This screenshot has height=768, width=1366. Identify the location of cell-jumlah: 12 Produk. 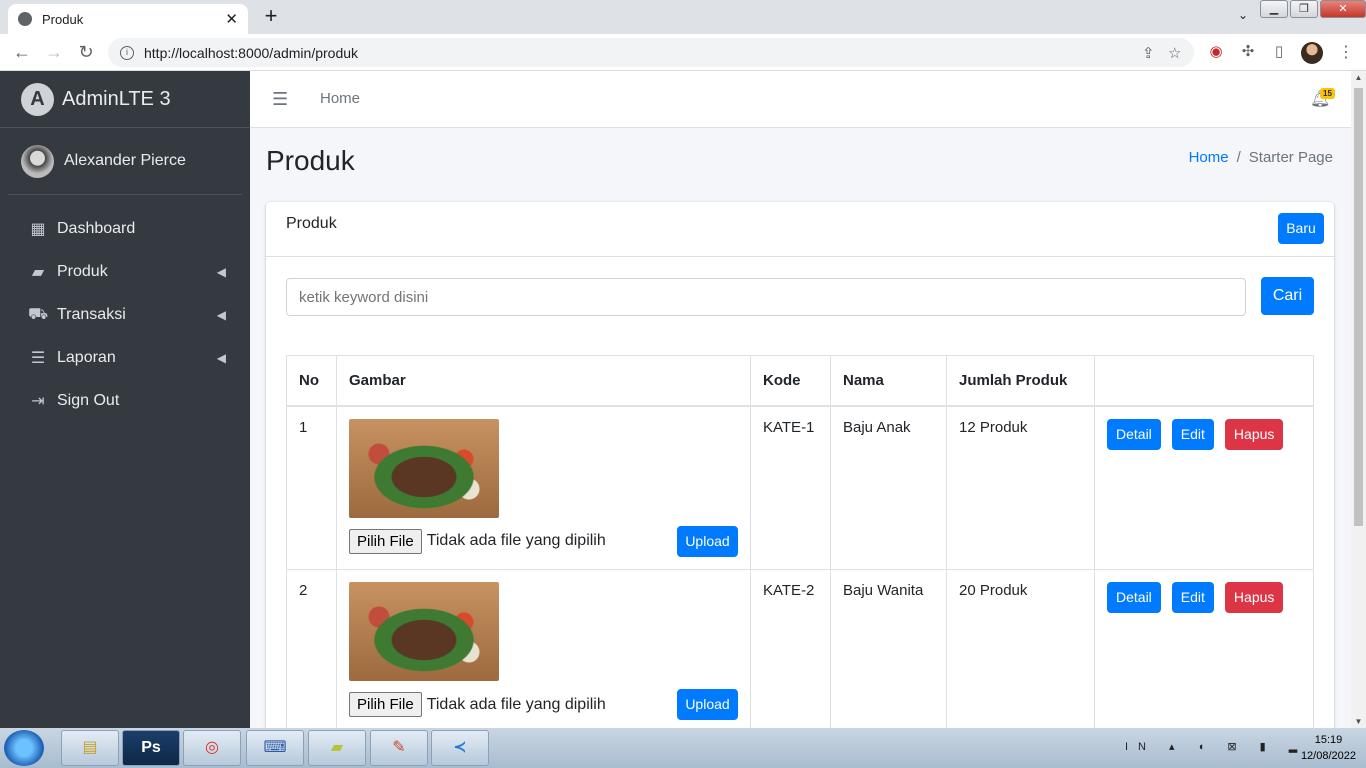
(1020, 487).